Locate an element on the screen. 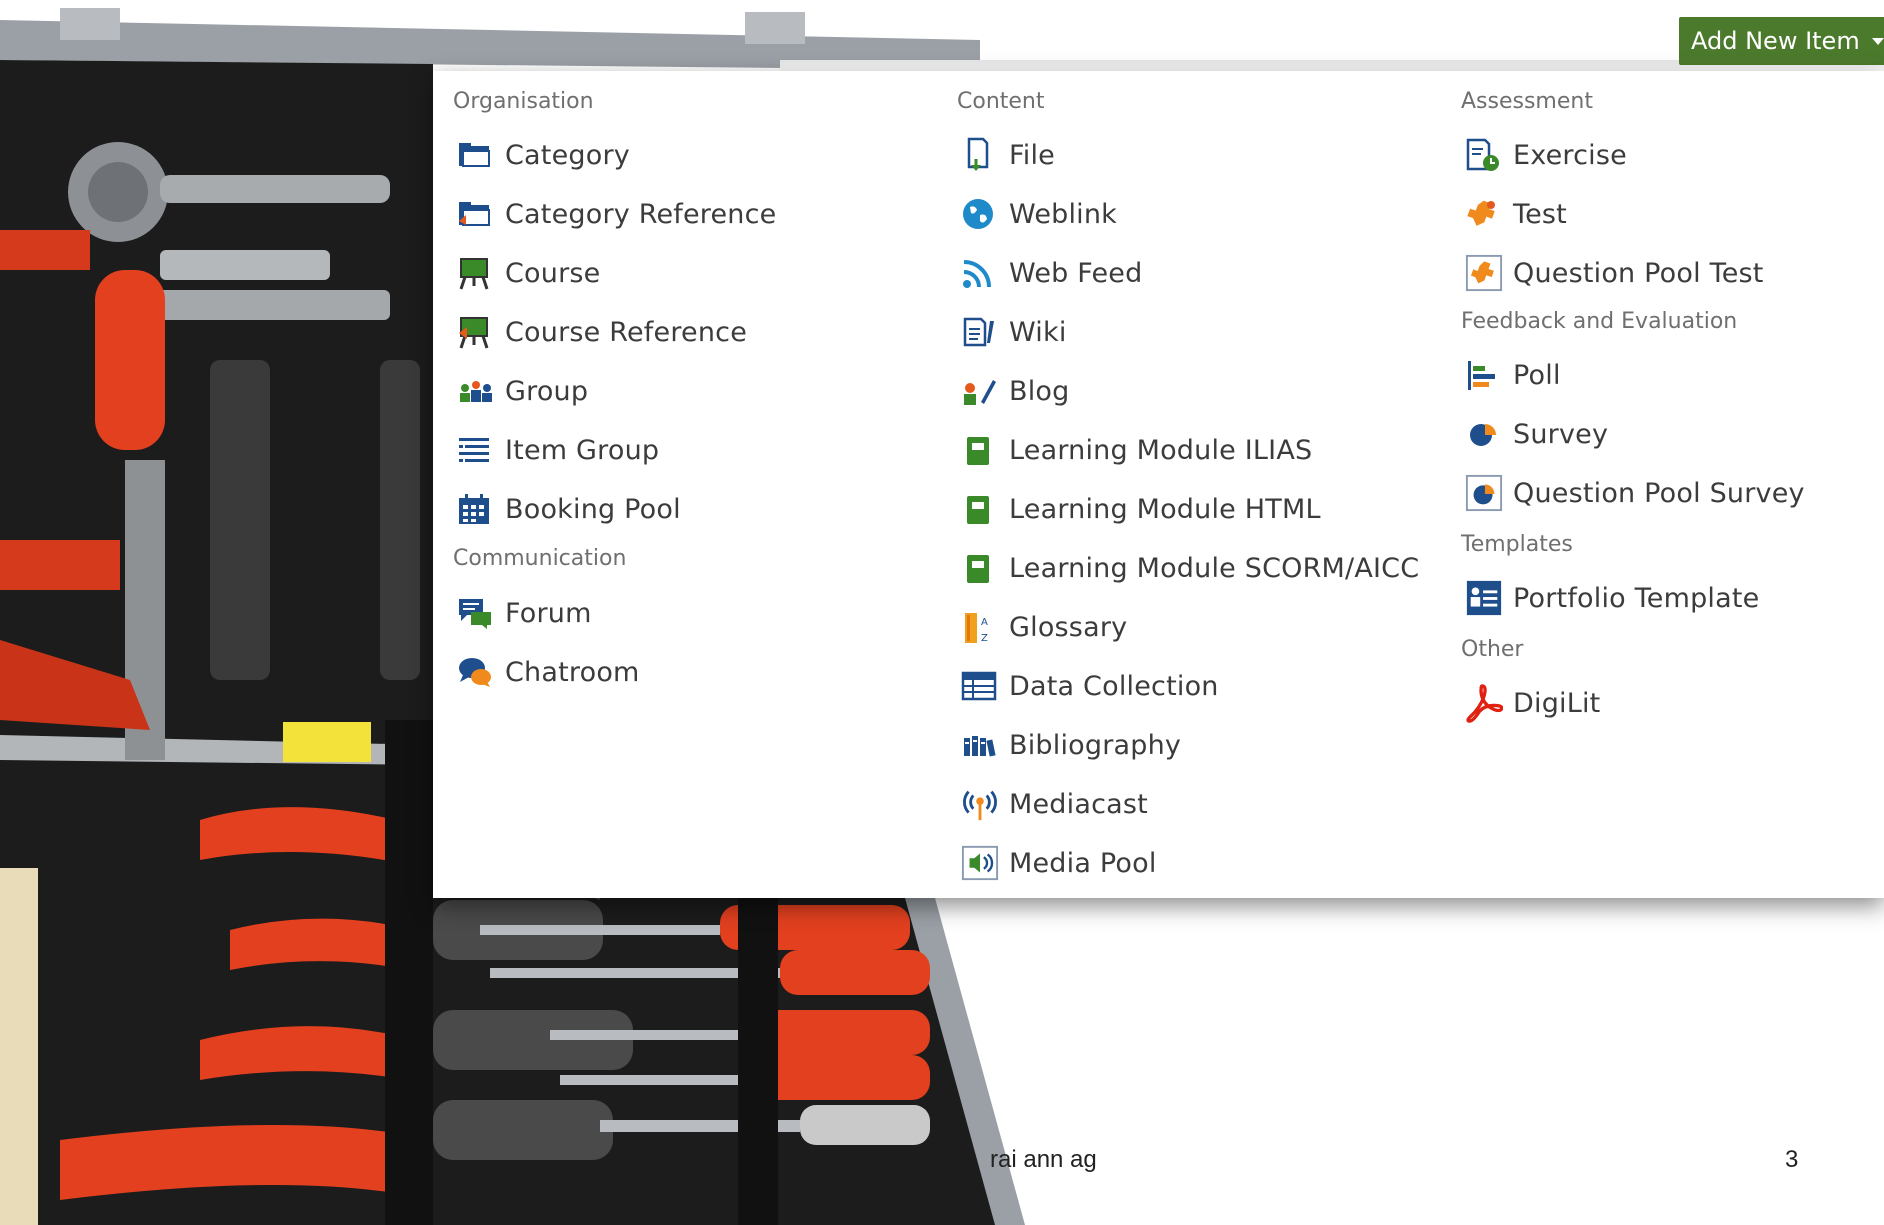 This screenshot has width=1884, height=1225. menu-item-label: Question Pool Test is located at coordinates (1638, 273).